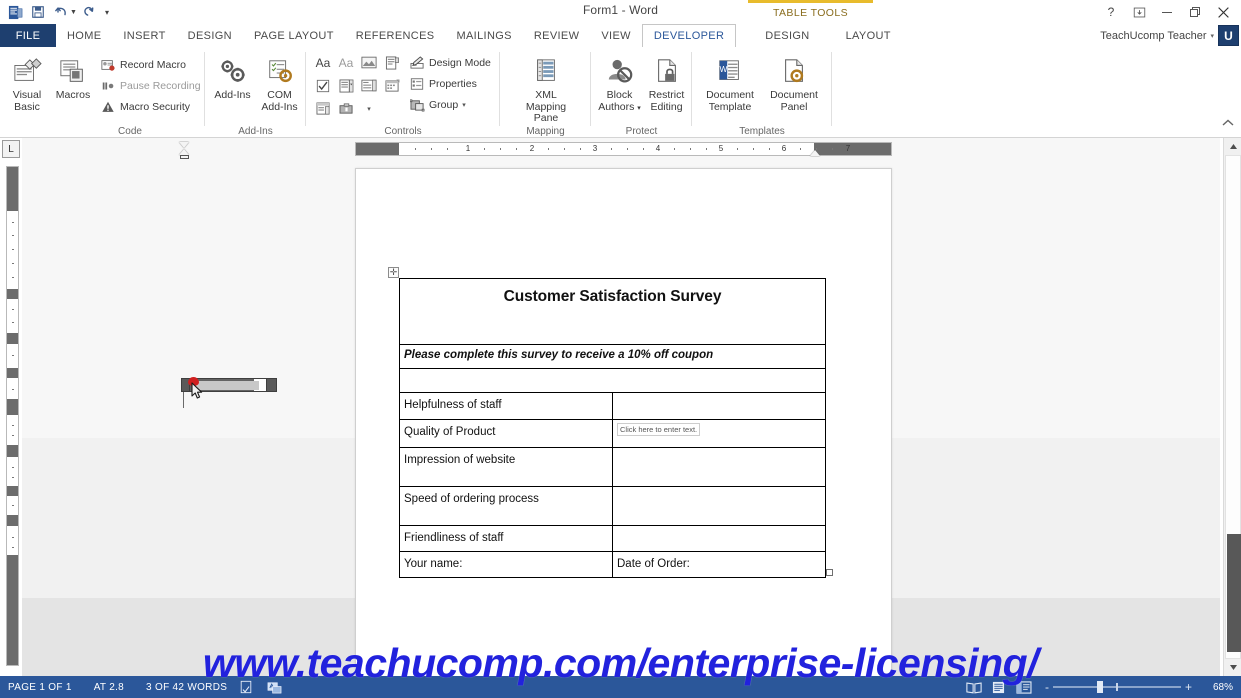 The width and height of the screenshot is (1241, 698). Describe the element at coordinates (1139, 12) in the screenshot. I see `ribbon-display-options-icon` at that location.